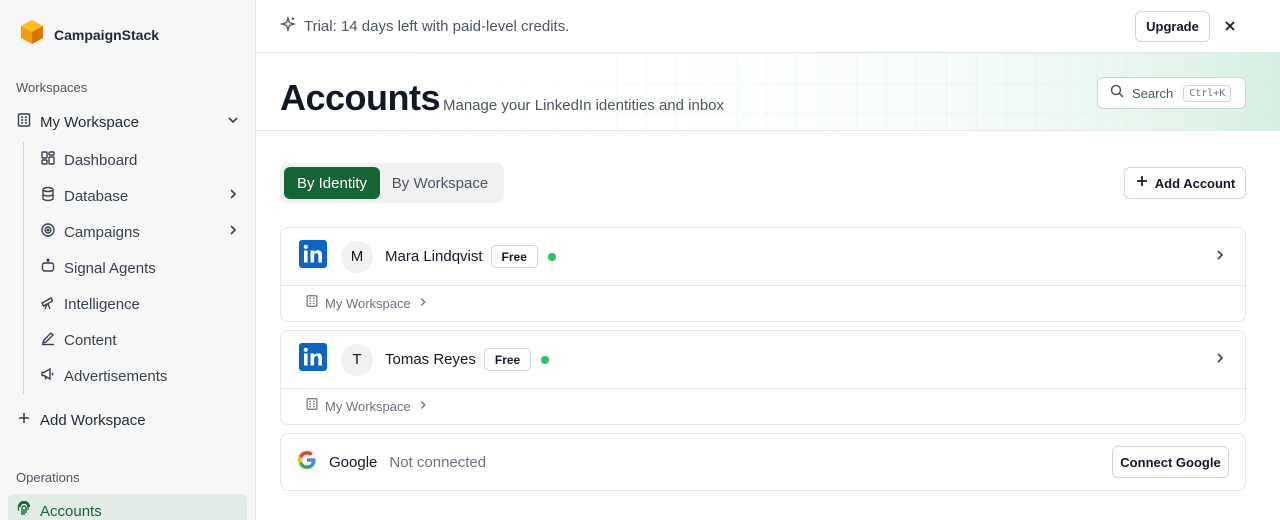  I want to click on grid-icon, so click(48, 160).